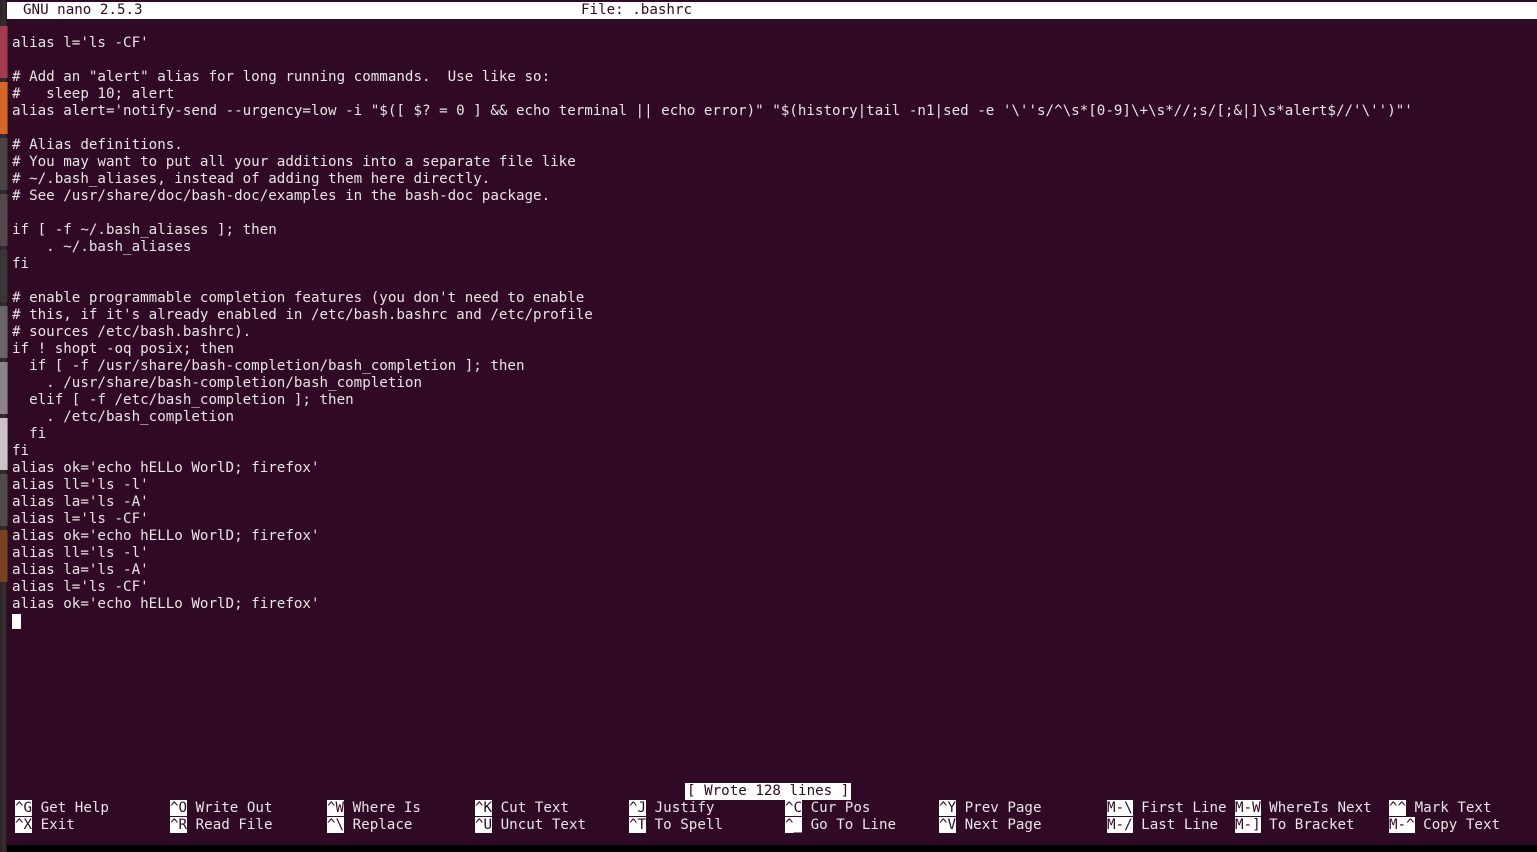  What do you see at coordinates (772, 145) in the screenshot?
I see `editor-line: # Alias definitions.` at bounding box center [772, 145].